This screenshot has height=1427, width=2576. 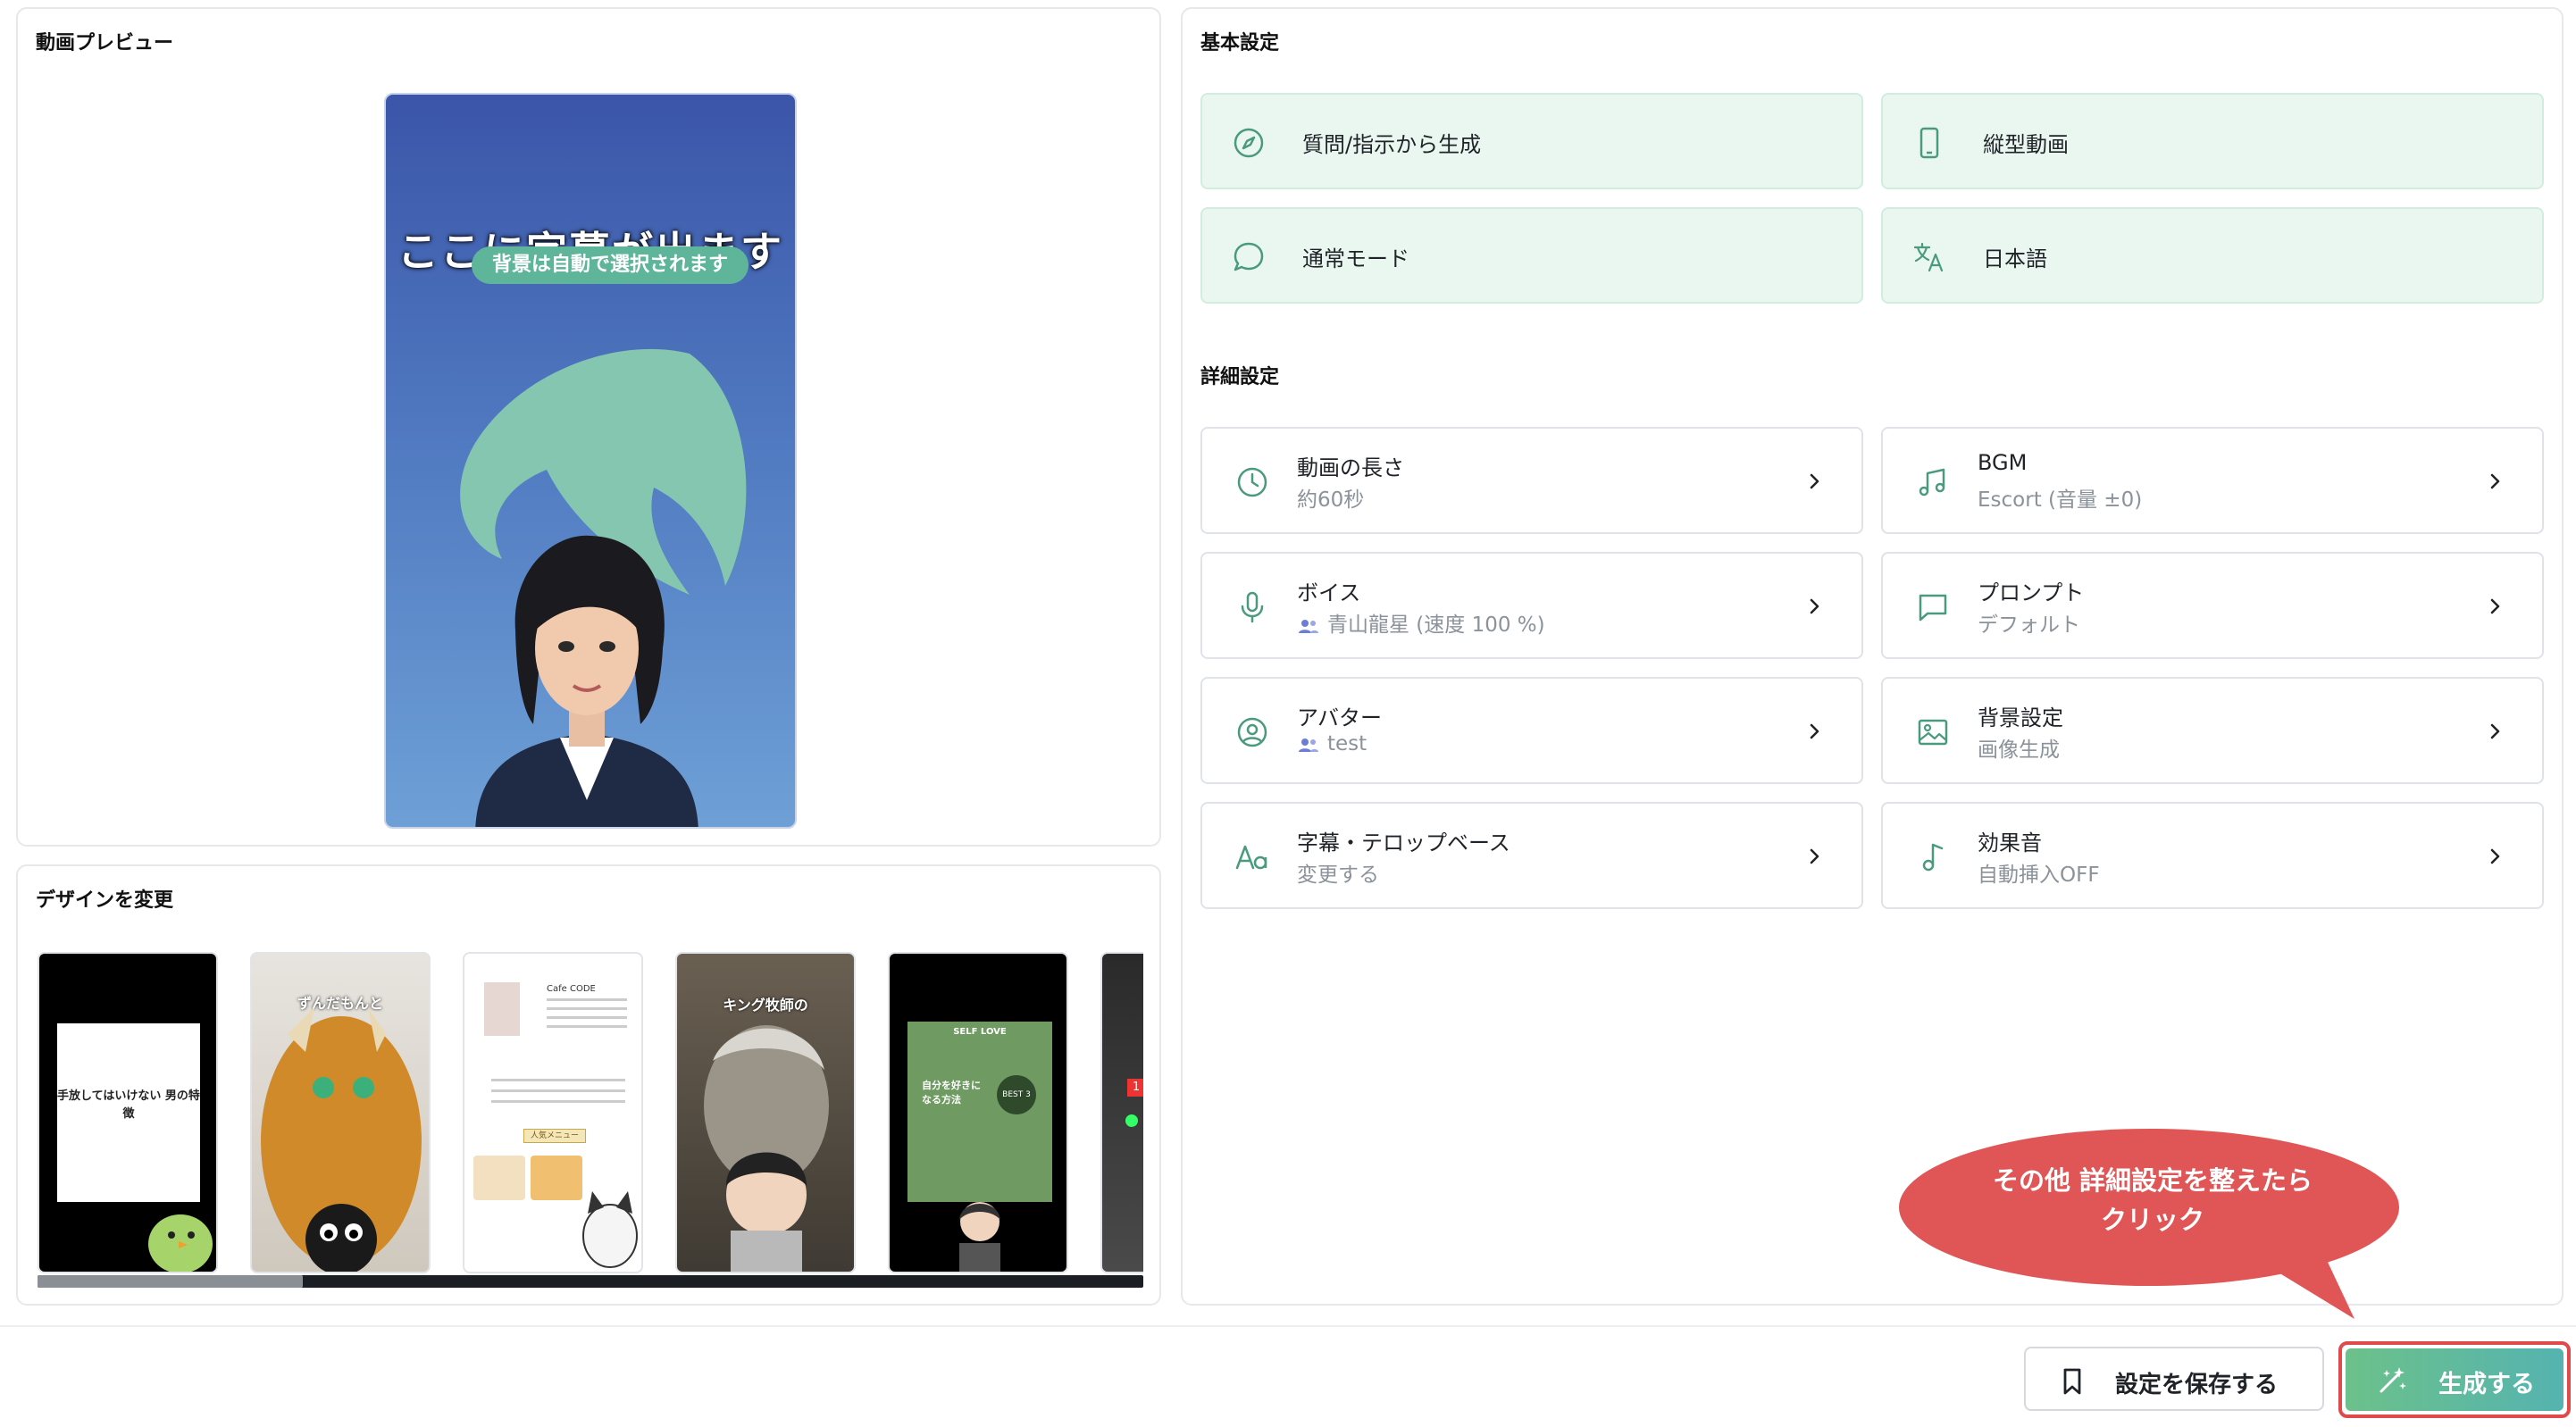 I want to click on best-badge: BEST 3, so click(x=1017, y=1094).